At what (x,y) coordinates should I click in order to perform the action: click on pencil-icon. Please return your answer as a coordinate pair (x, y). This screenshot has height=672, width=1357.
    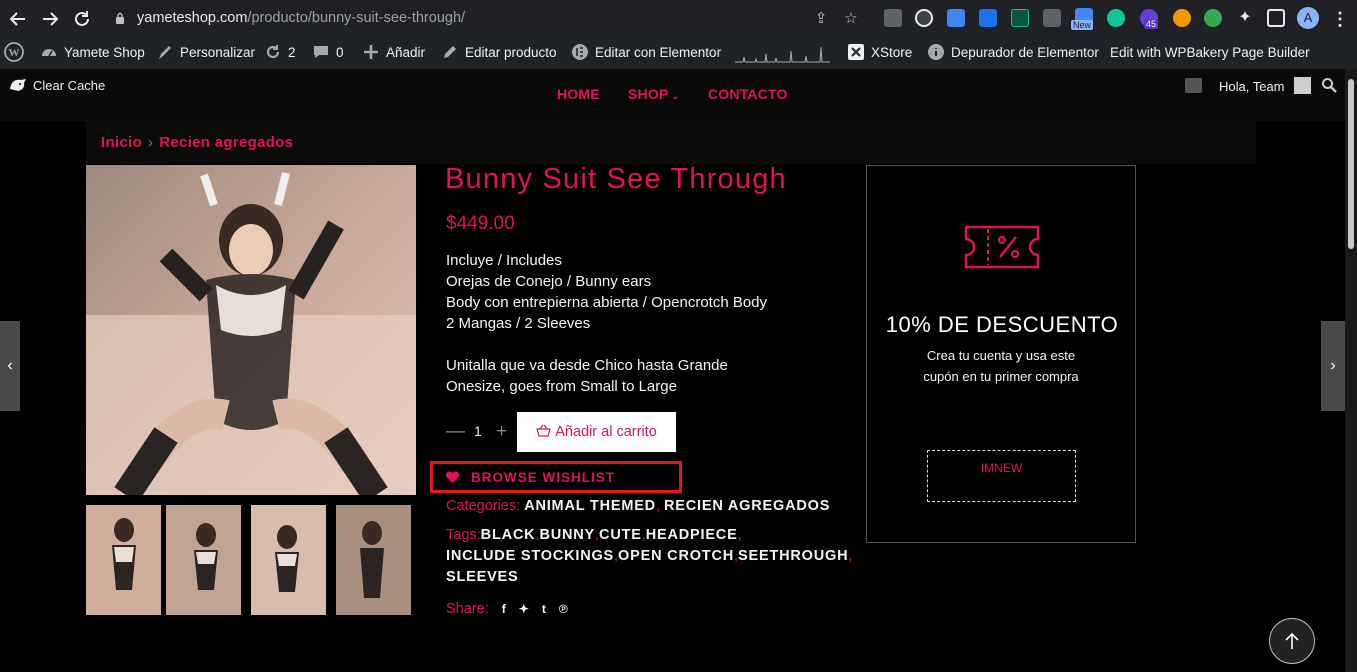
    Looking at the image, I should click on (450, 52).